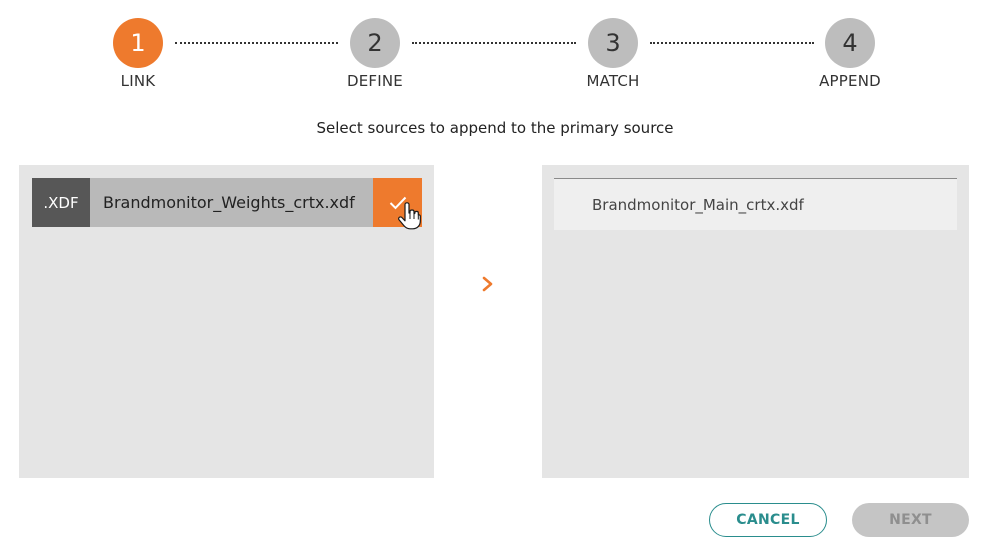 The image size is (990, 559). What do you see at coordinates (613, 43) in the screenshot?
I see `step-number: 3` at bounding box center [613, 43].